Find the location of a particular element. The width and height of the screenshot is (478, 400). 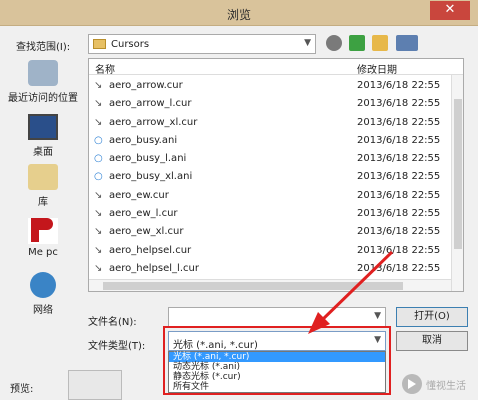

place-recent: 最近访问的位置 is located at coordinates (43, 82).